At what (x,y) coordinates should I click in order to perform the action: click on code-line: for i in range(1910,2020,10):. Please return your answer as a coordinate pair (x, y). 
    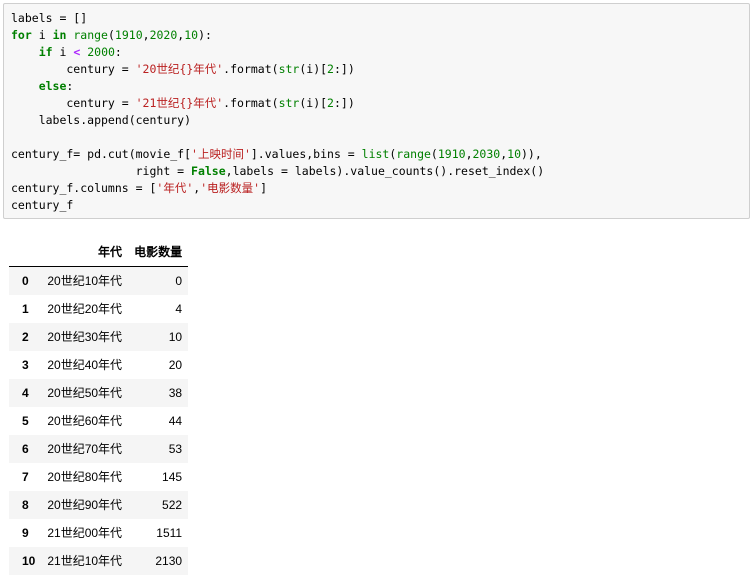
    Looking at the image, I should click on (377, 35).